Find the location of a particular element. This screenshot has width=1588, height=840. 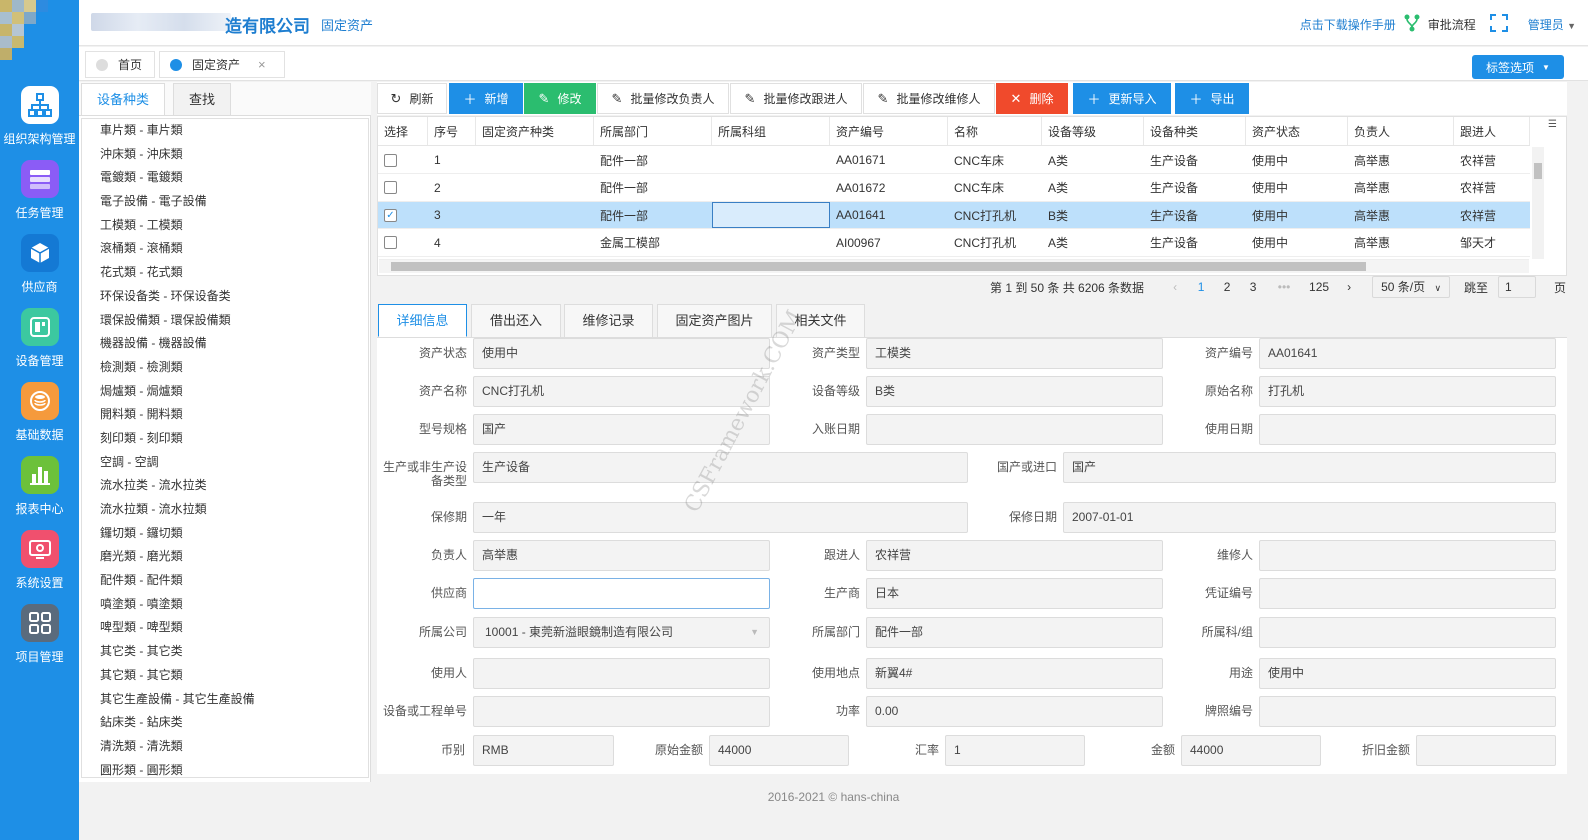

category-item: 花式類 - 花式類 is located at coordinates (225, 273).